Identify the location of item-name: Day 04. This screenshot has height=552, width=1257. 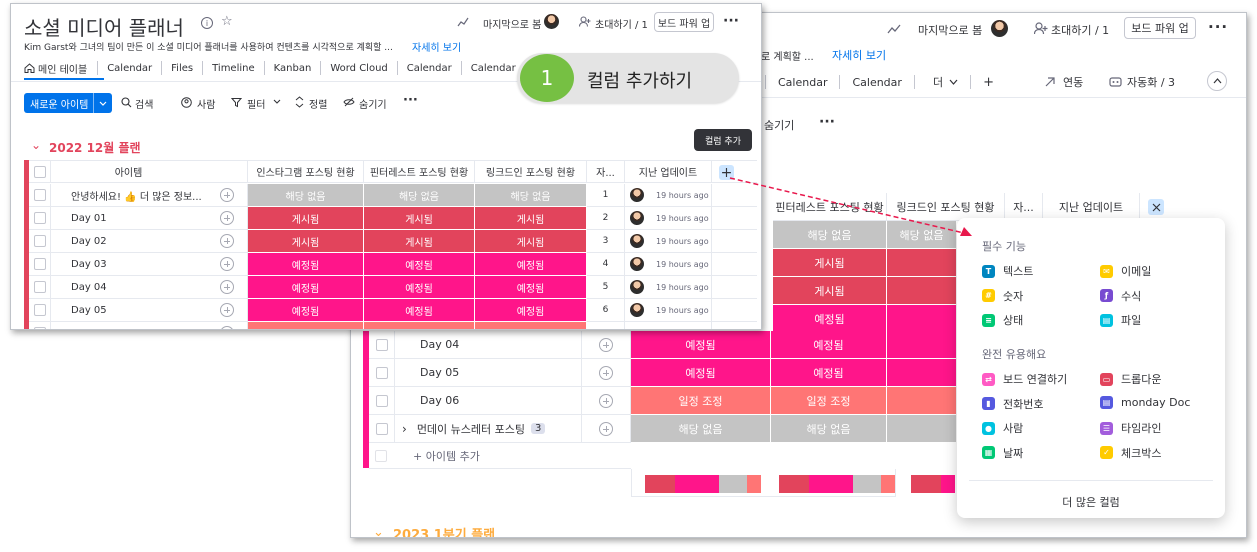
(128, 287).